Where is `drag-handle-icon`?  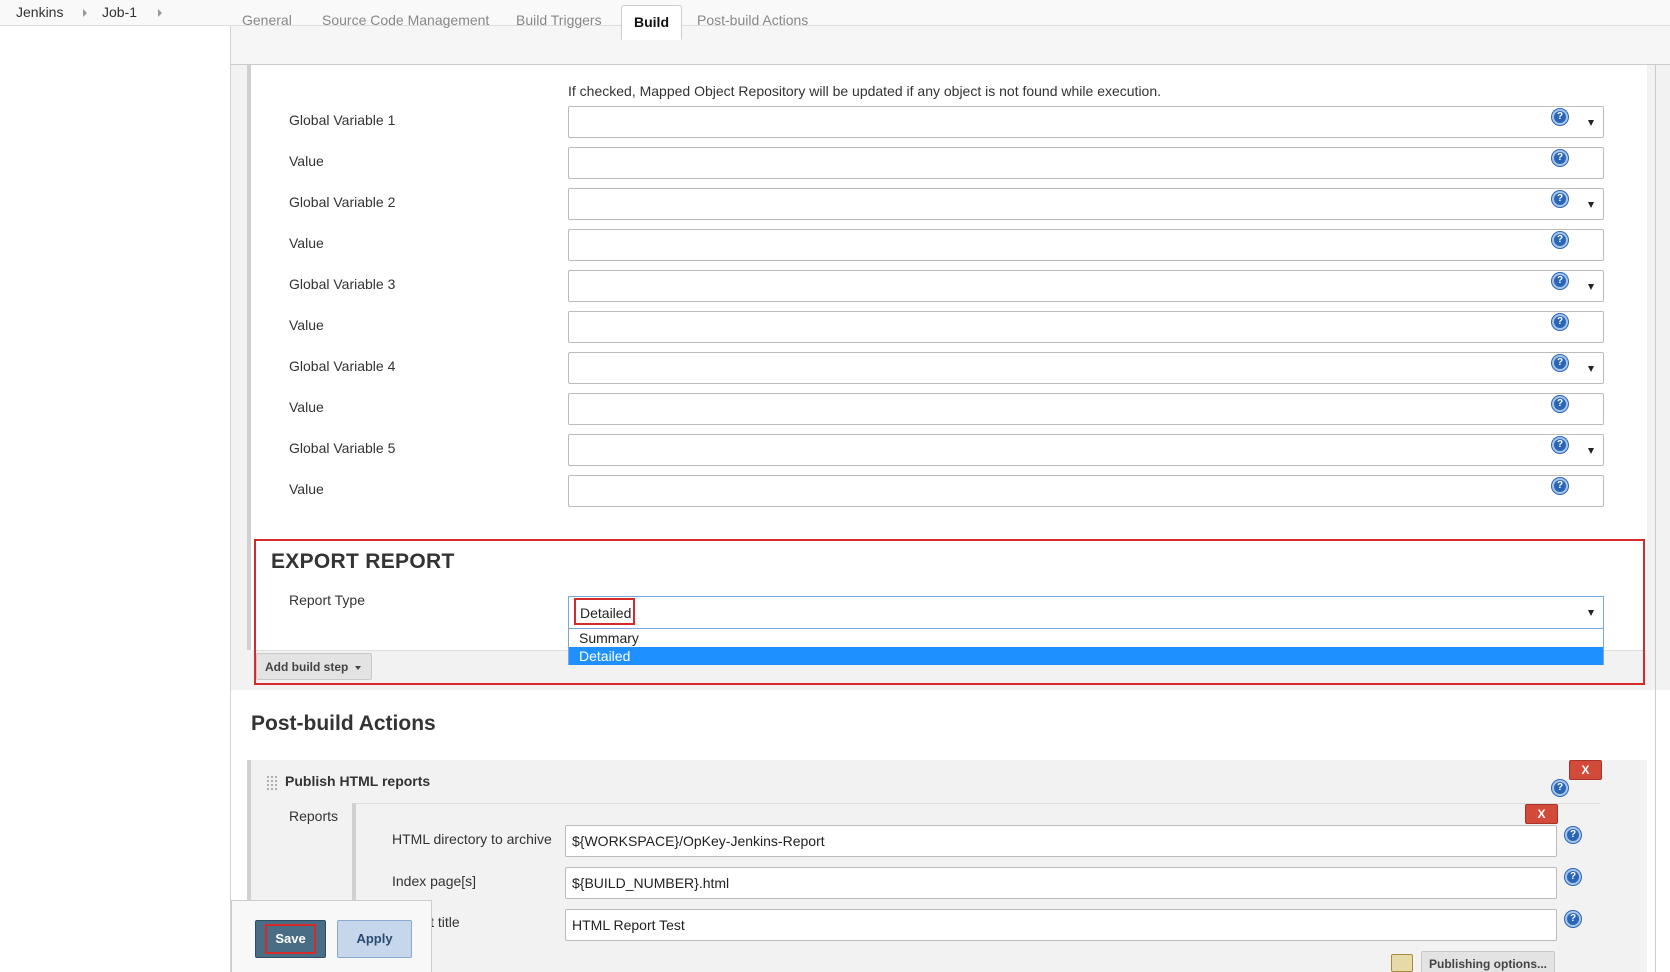
drag-handle-icon is located at coordinates (272, 783).